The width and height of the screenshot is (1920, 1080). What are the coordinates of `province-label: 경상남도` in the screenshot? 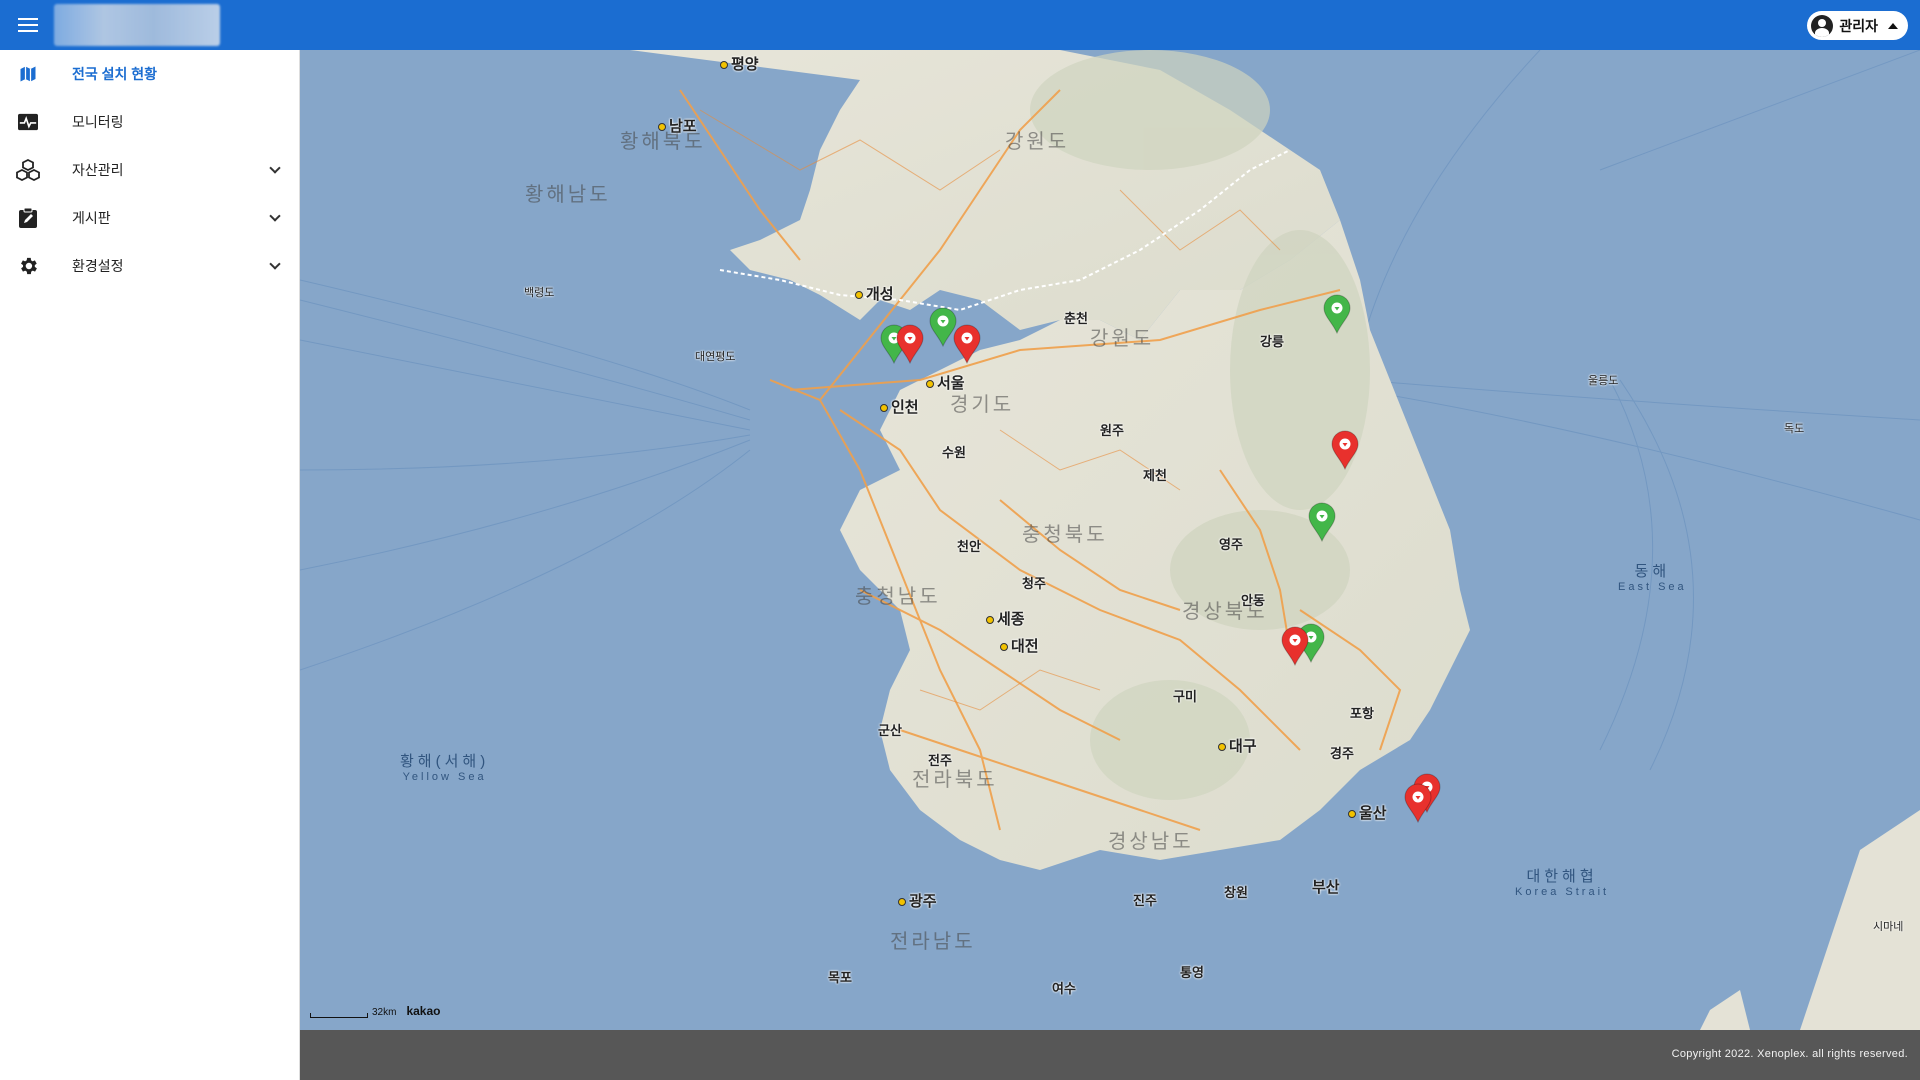 It's located at (1151, 842).